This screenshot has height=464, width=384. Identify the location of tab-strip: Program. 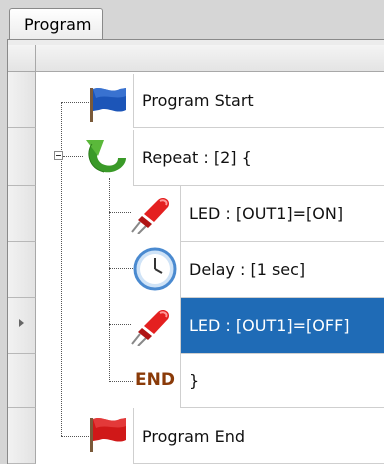
(192, 20).